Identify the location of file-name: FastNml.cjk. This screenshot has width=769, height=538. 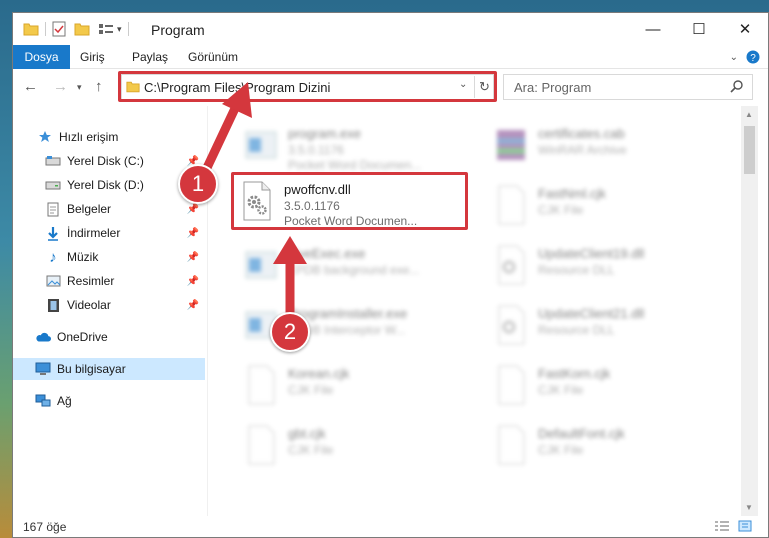
(572, 193).